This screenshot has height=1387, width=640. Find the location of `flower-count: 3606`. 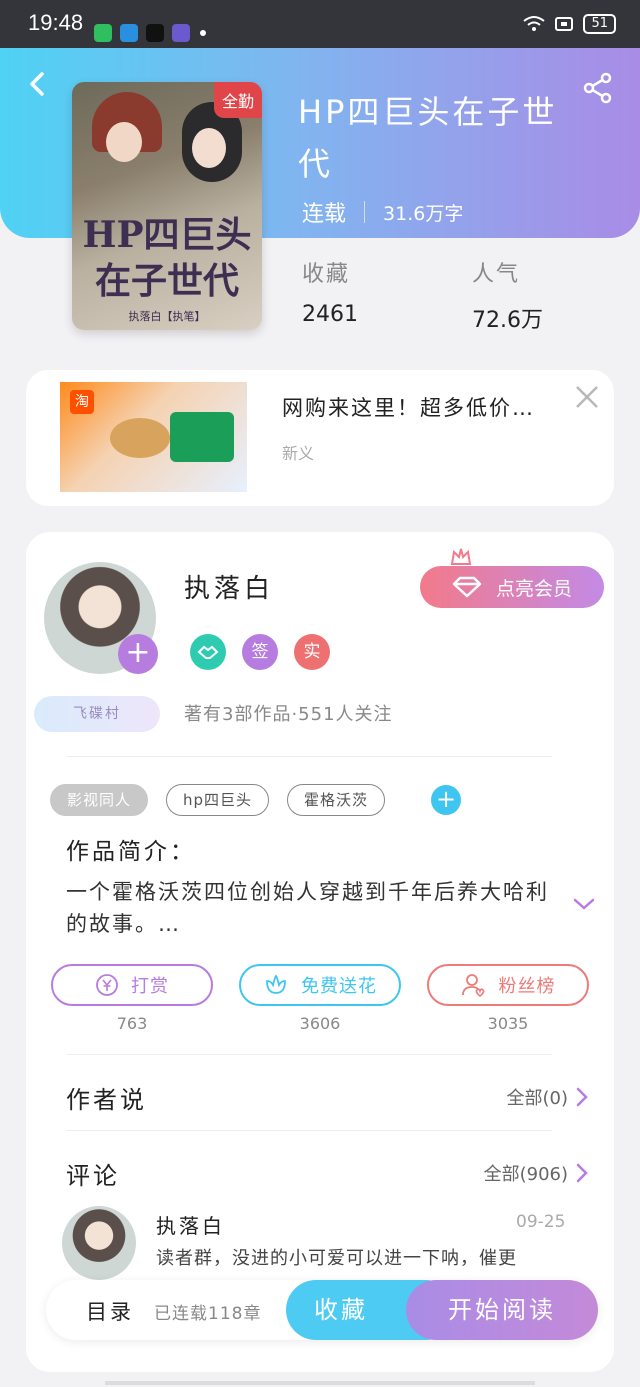

flower-count: 3606 is located at coordinates (320, 1023).